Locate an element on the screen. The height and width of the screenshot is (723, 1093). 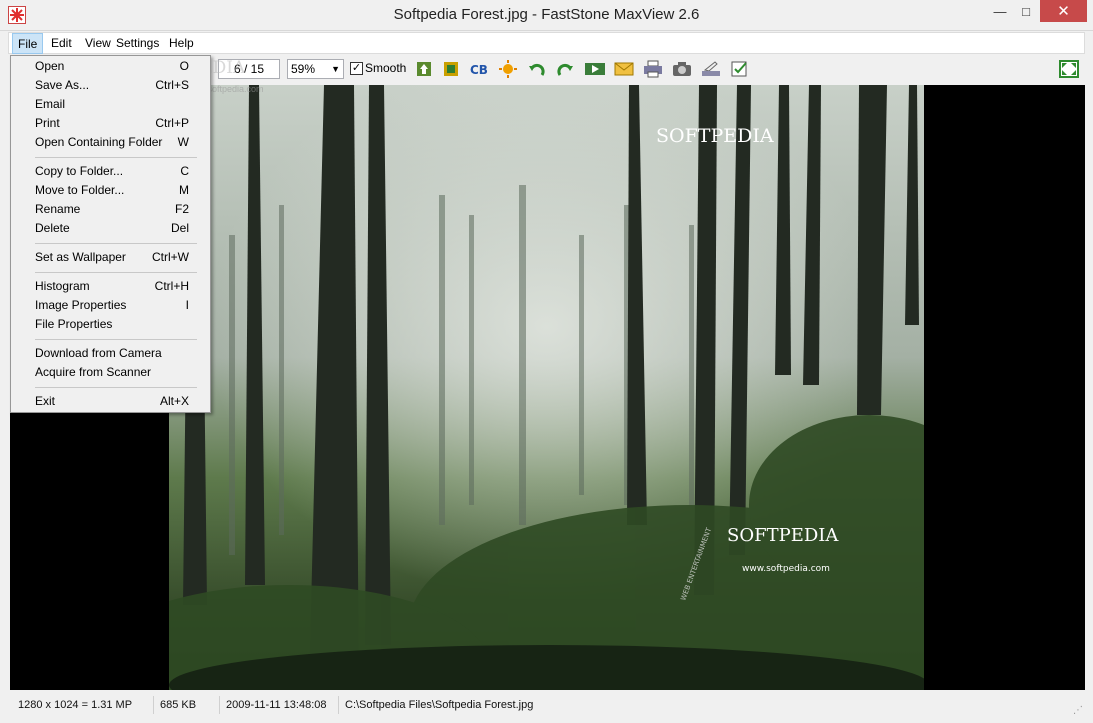
menu-item-shortcut: C is located at coordinates (184, 171).